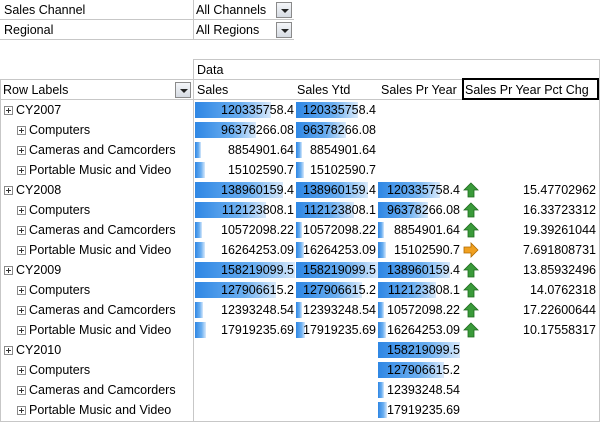 Image resolution: width=600 pixels, height=422 pixels. I want to click on sales-value: 112123808.1, so click(257, 210).